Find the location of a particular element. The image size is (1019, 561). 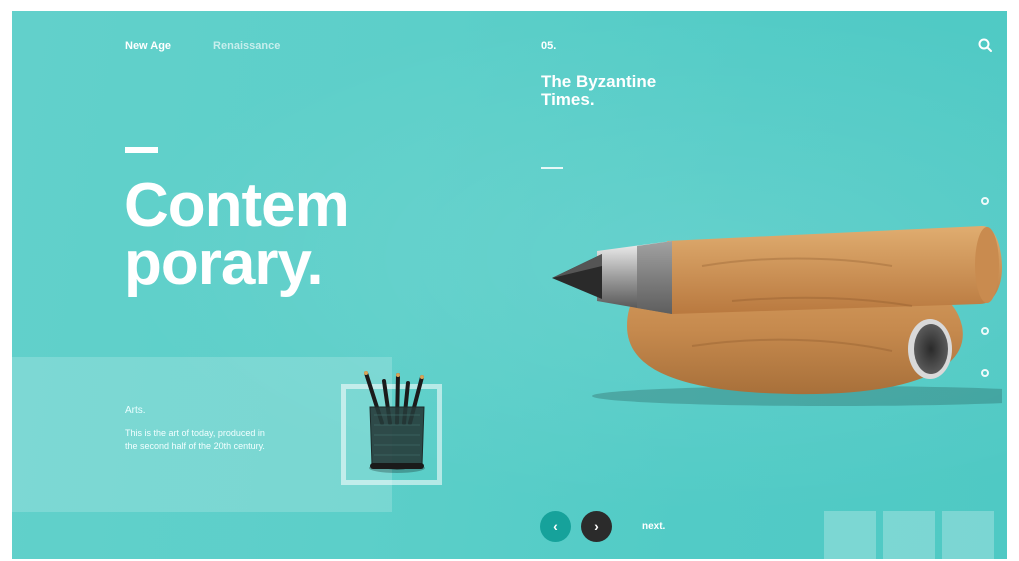

previous-button: ‹ is located at coordinates (555, 526).